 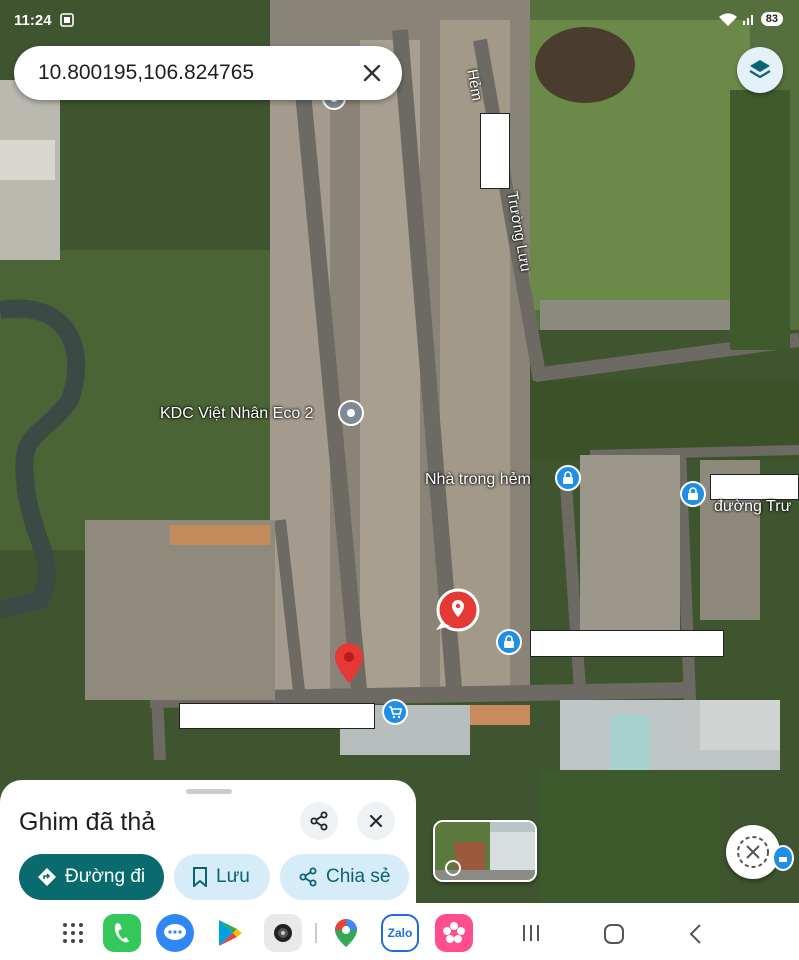 I want to click on save-label: Lưu, so click(x=233, y=876).